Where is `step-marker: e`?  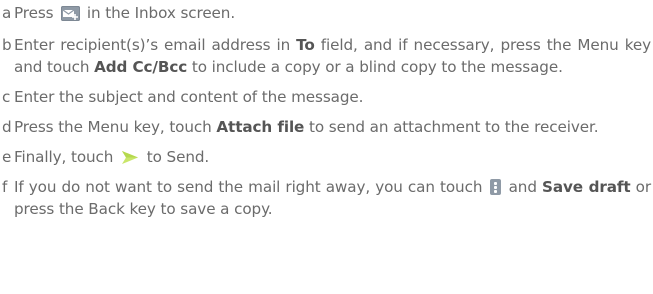 step-marker: e is located at coordinates (7, 157).